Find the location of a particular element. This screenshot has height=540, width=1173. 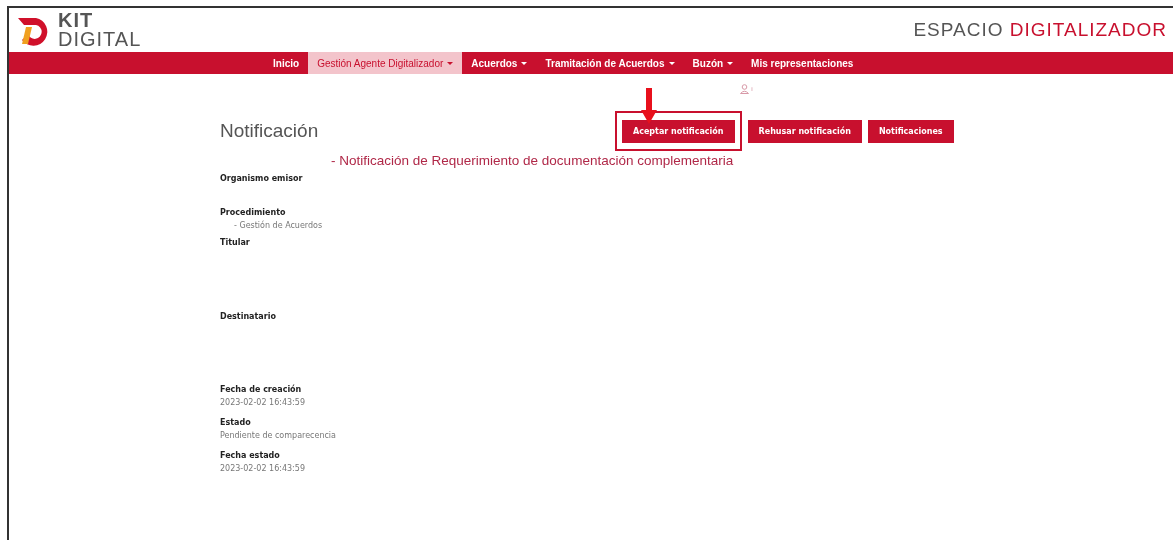

field-label: Procedimiento is located at coordinates (253, 213).